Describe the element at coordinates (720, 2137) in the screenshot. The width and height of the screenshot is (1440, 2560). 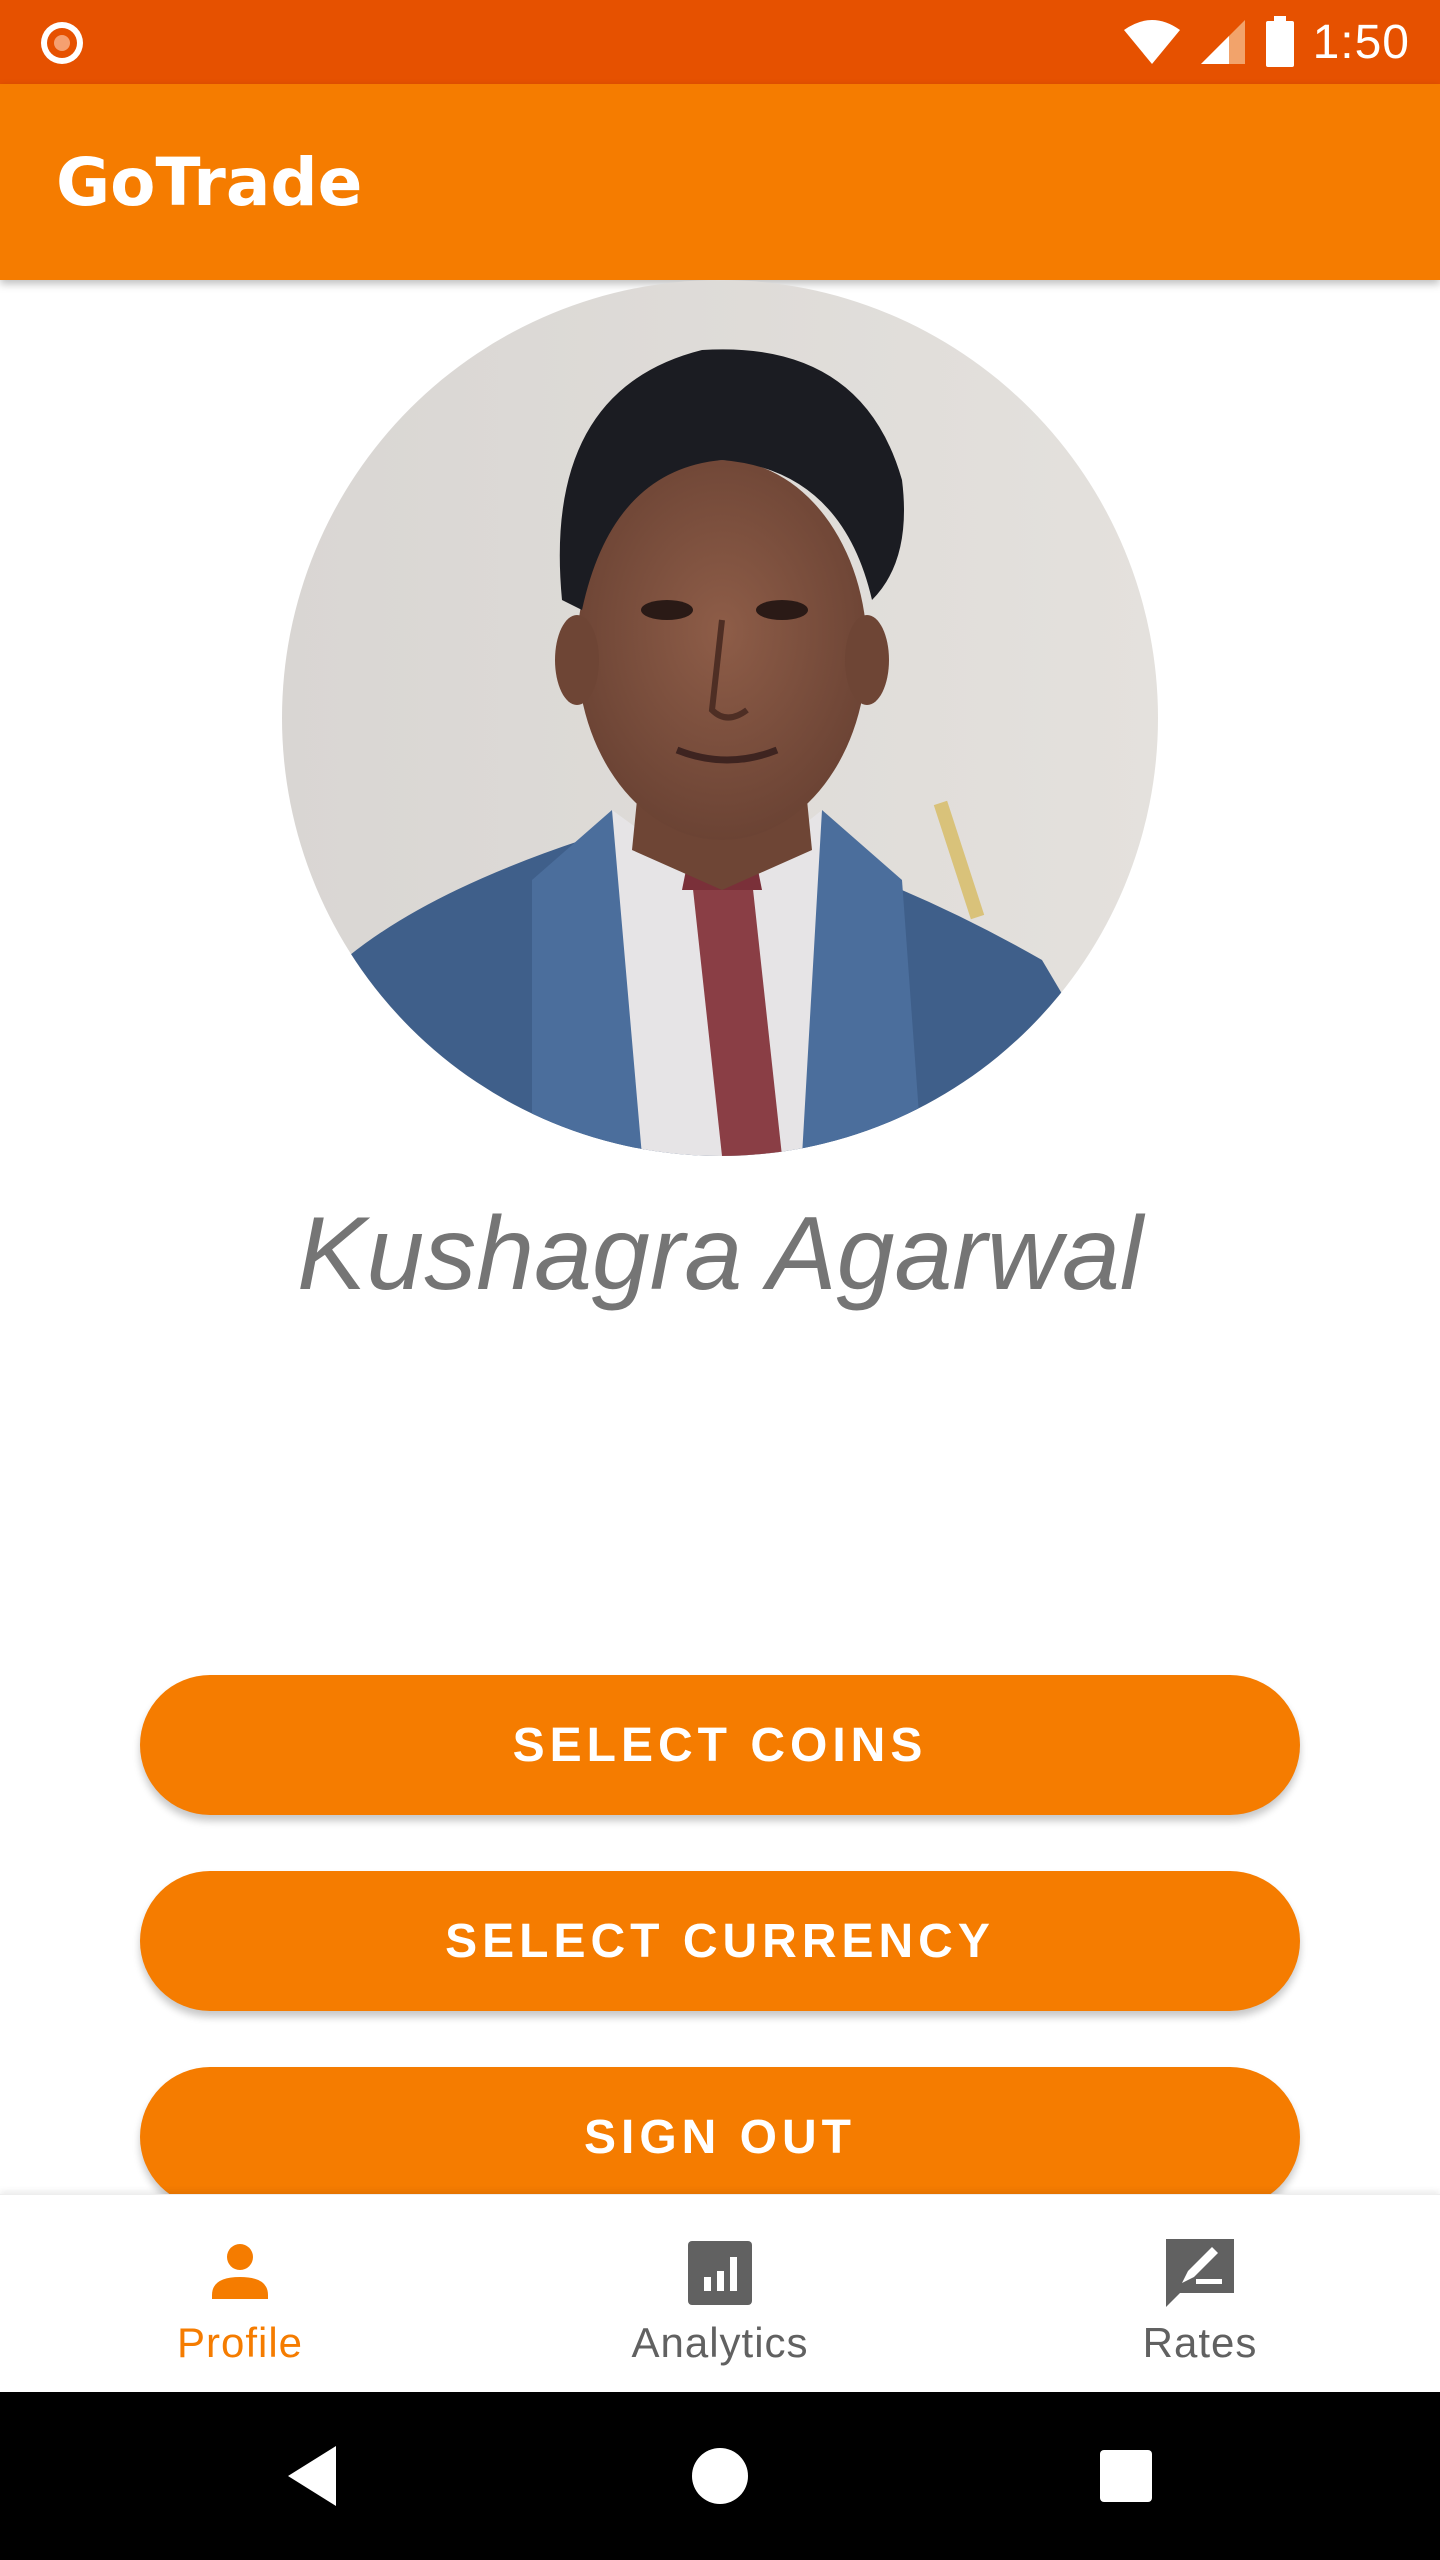
I see `sign-out-button: SIGN OUT` at that location.